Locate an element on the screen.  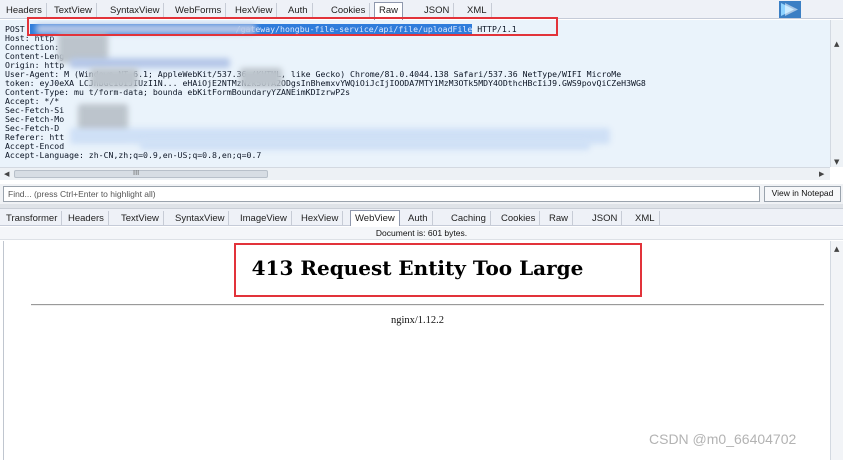
tab-response-cookies: Cookies is located at coordinates (519, 218).